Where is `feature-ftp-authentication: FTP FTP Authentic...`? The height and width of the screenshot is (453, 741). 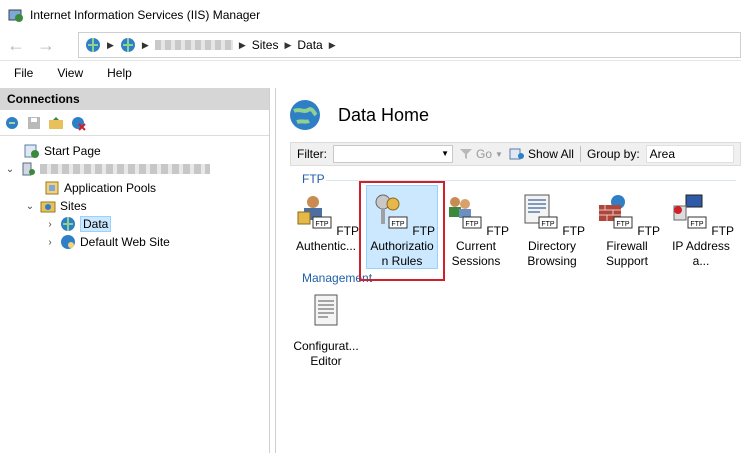
feature-ftp-authentication: FTP FTP Authentic... is located at coordinates (326, 223).